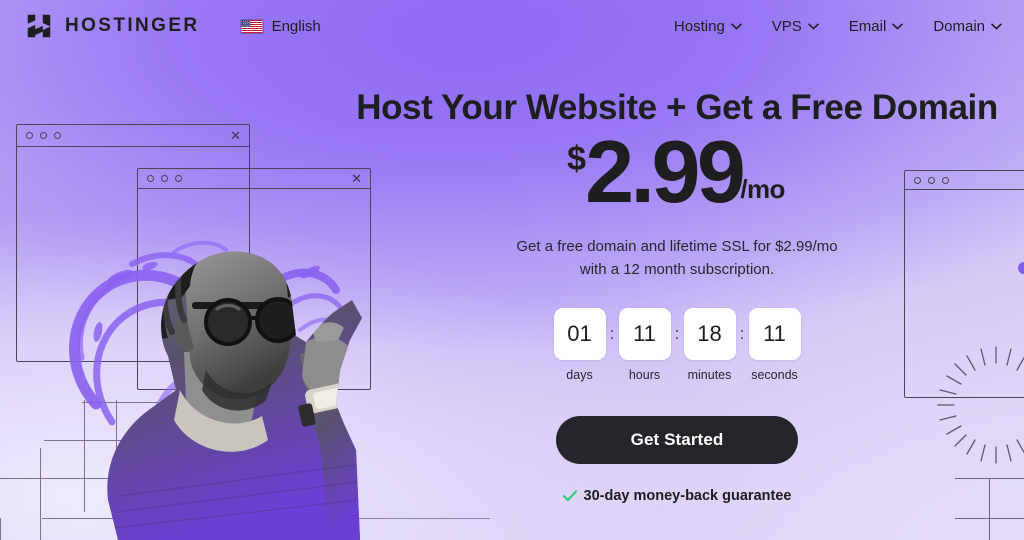 Image resolution: width=1024 pixels, height=540 pixels. What do you see at coordinates (644, 375) in the screenshot?
I see `countdown-label: hours` at bounding box center [644, 375].